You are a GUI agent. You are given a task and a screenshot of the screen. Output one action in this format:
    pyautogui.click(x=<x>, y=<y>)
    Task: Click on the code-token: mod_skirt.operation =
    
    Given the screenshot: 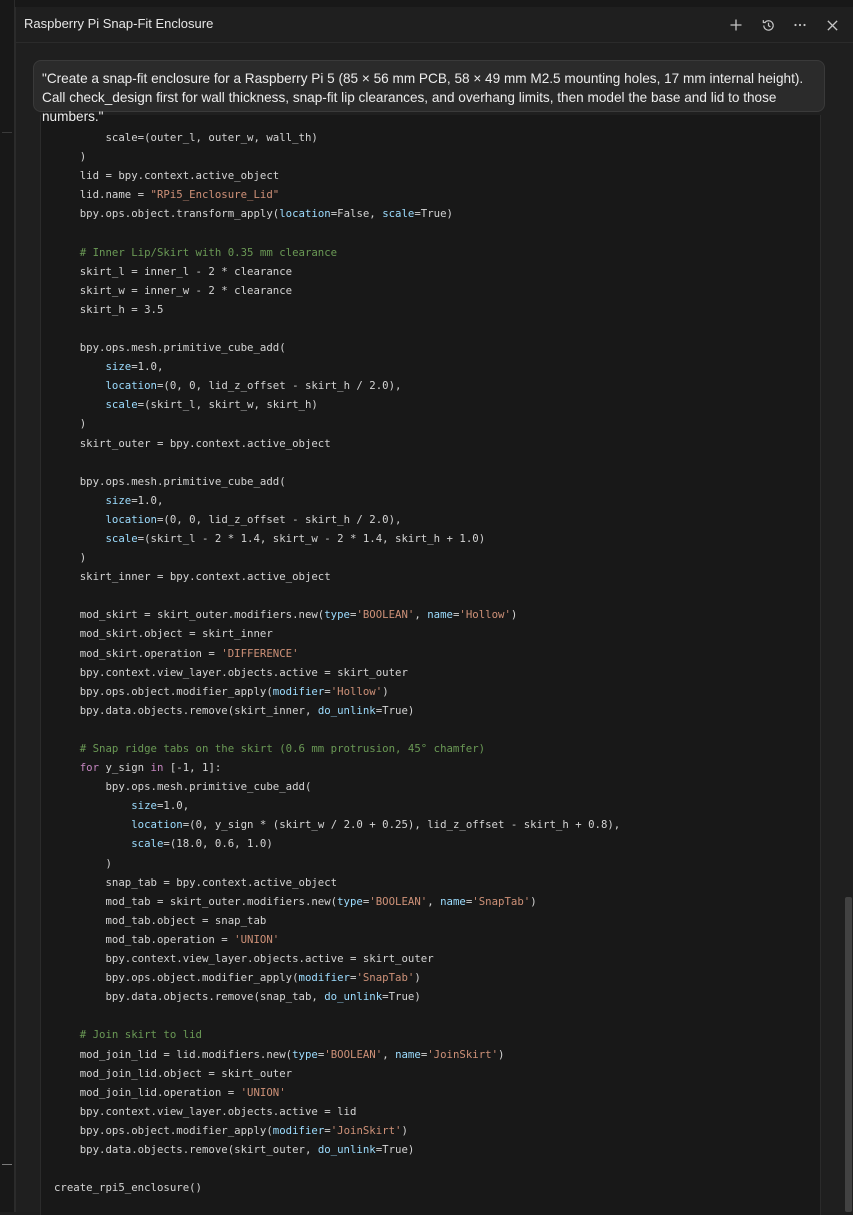 What is the action you would take?
    pyautogui.click(x=138, y=653)
    